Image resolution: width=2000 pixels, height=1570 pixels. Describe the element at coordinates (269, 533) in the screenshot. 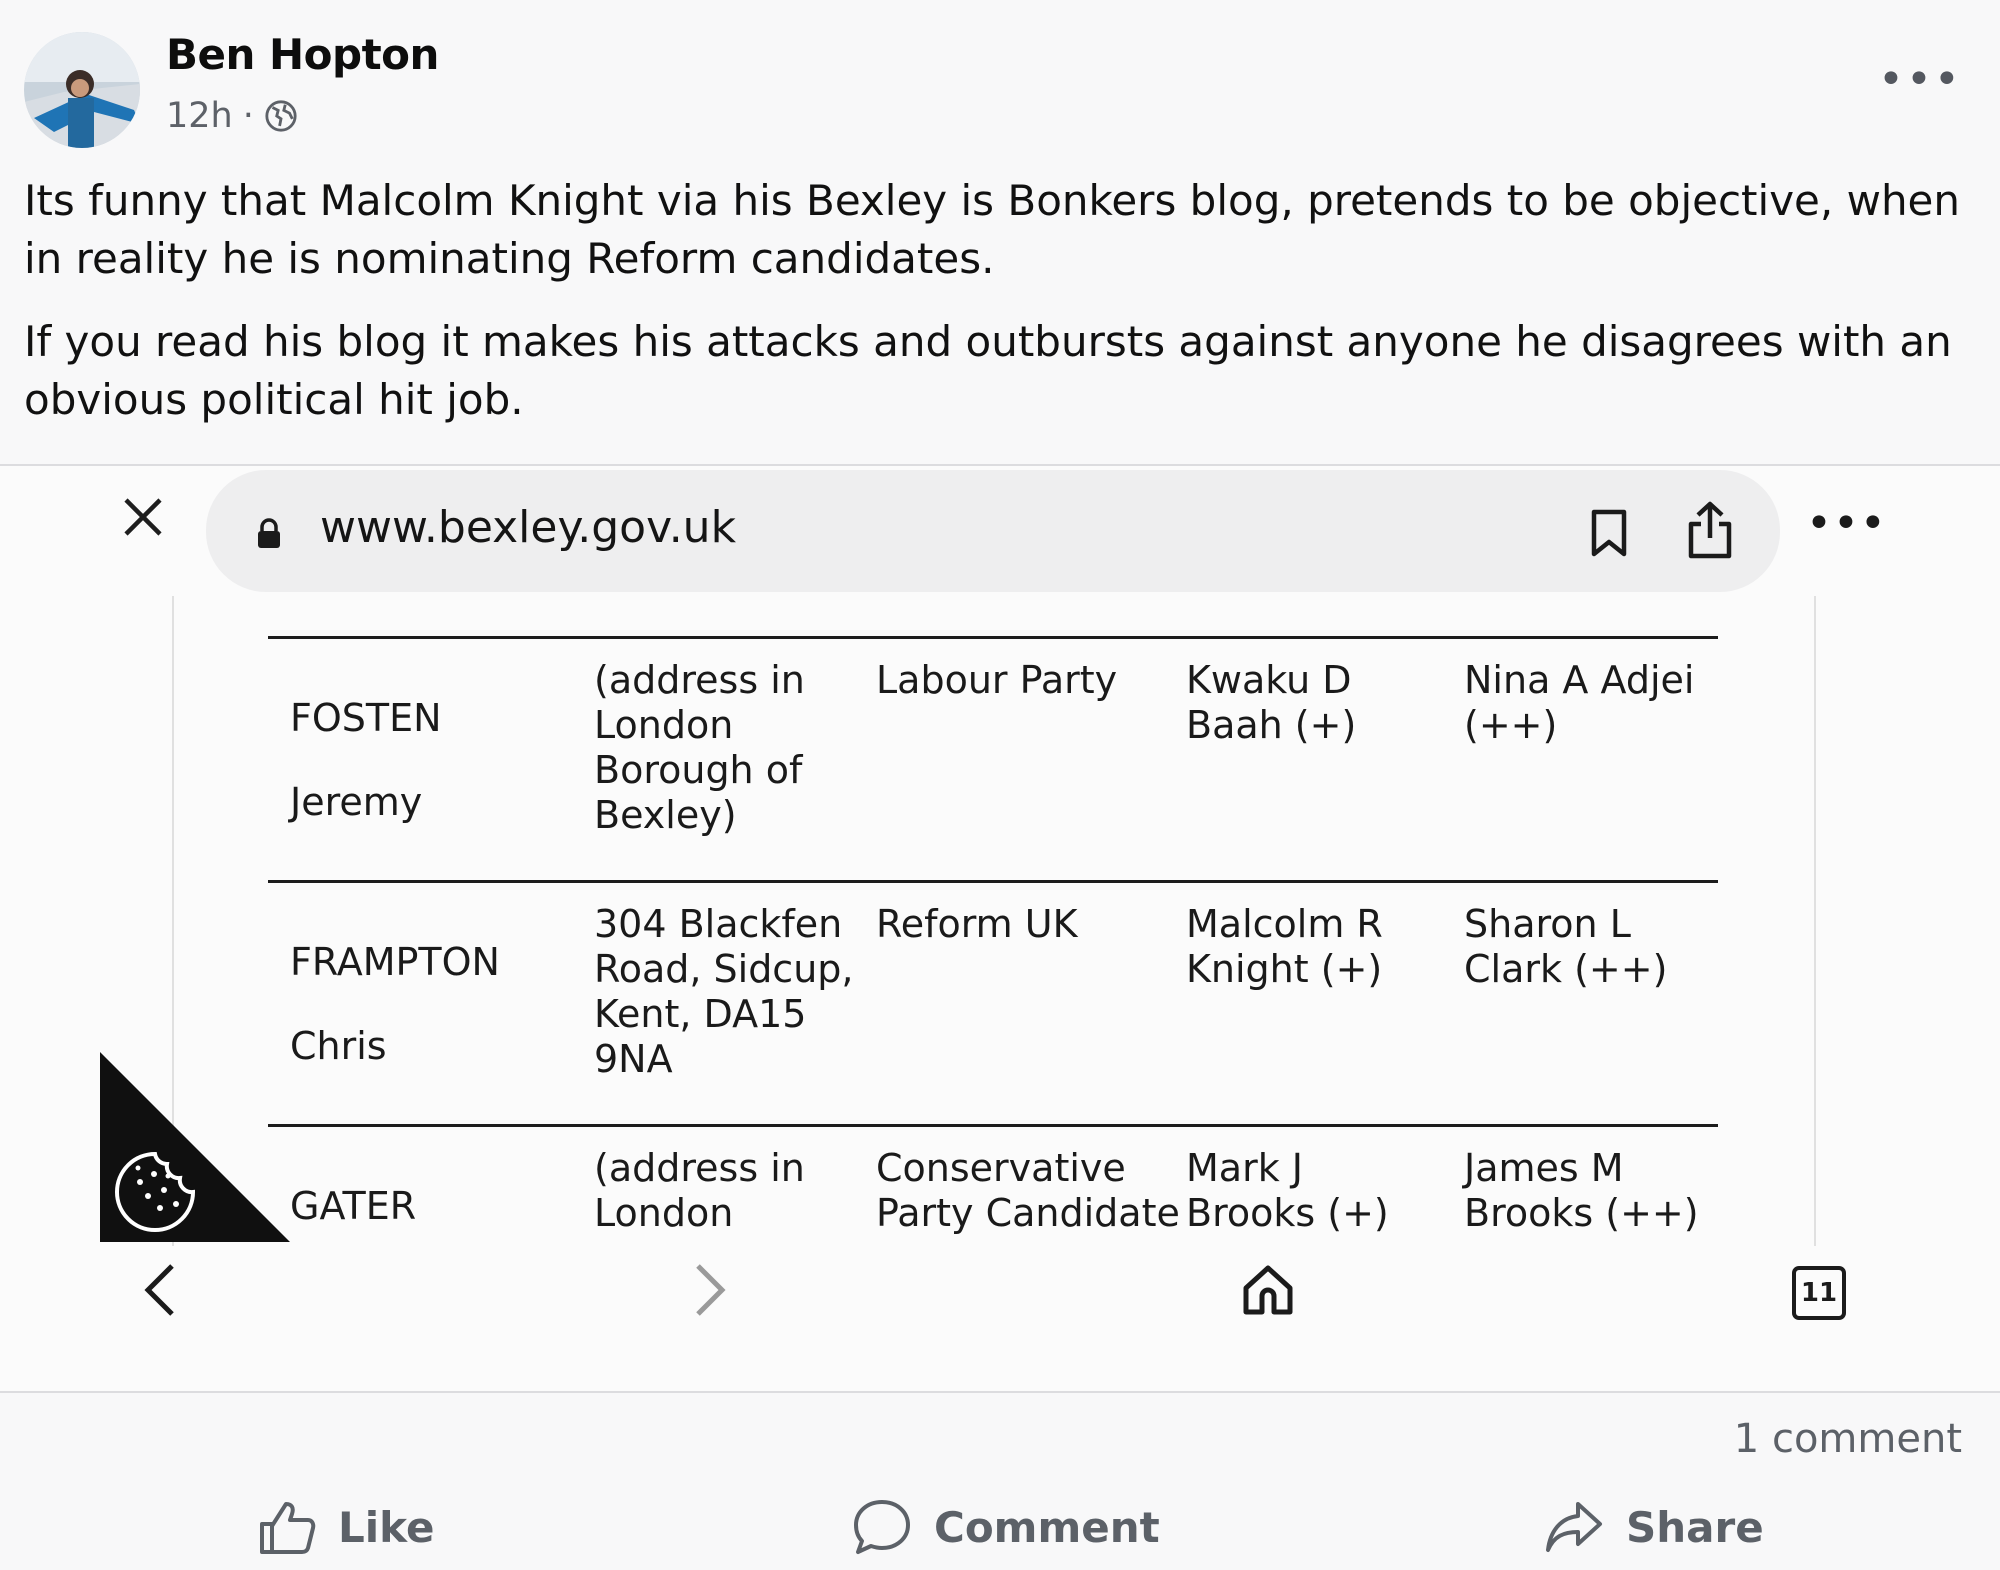

I see `lock-icon` at that location.